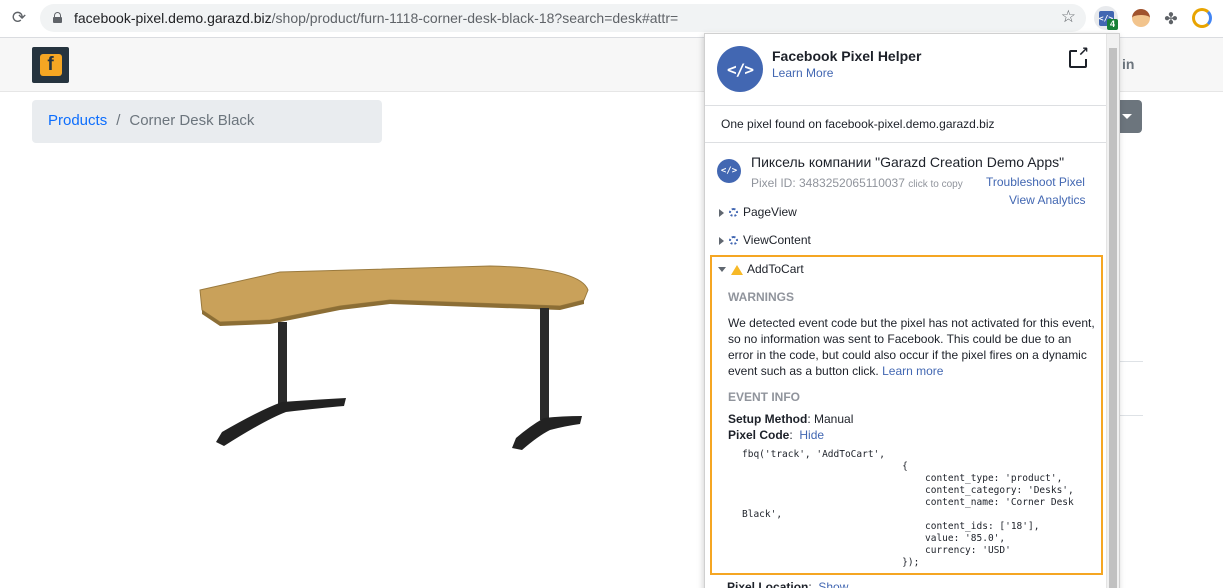 This screenshot has height=588, width=1223. What do you see at coordinates (1127, 116) in the screenshot?
I see `caret-down-icon` at bounding box center [1127, 116].